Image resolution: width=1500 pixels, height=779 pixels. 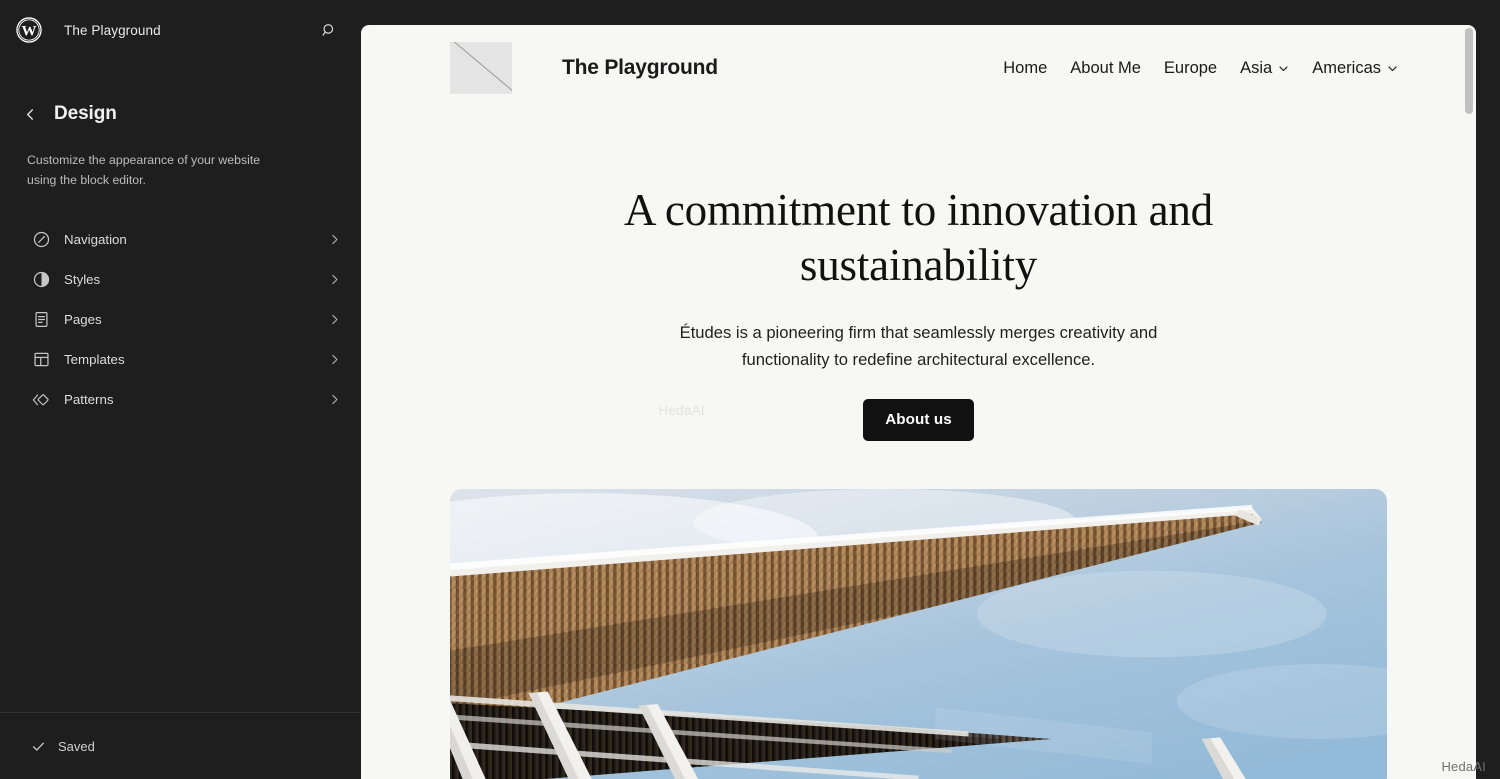 What do you see at coordinates (30, 114) in the screenshot?
I see `chevron-left-icon` at bounding box center [30, 114].